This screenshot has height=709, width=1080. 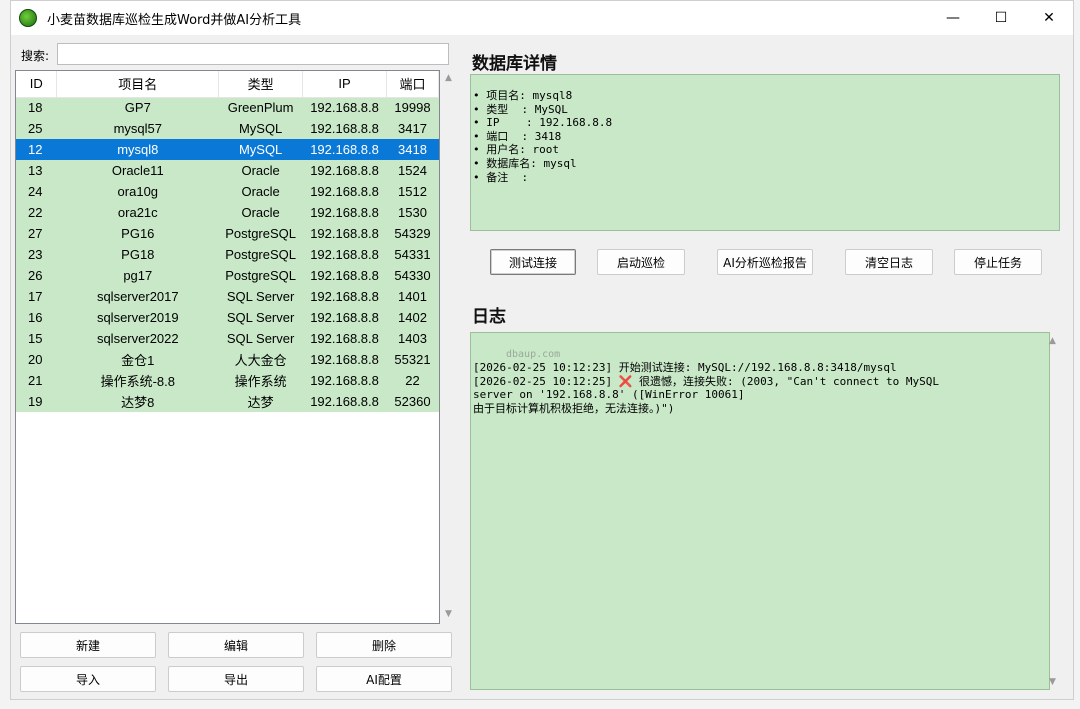 I want to click on cell-port: 54331, so click(x=412, y=254).